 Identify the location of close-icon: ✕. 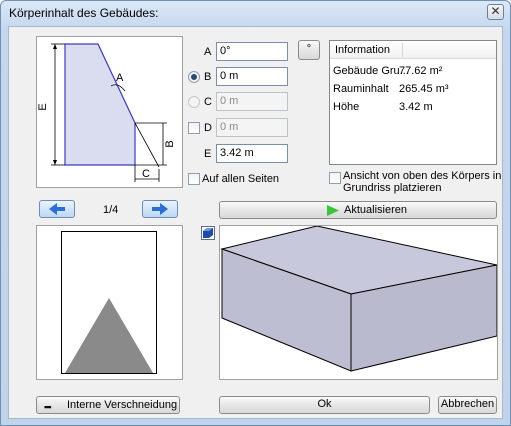
(495, 11).